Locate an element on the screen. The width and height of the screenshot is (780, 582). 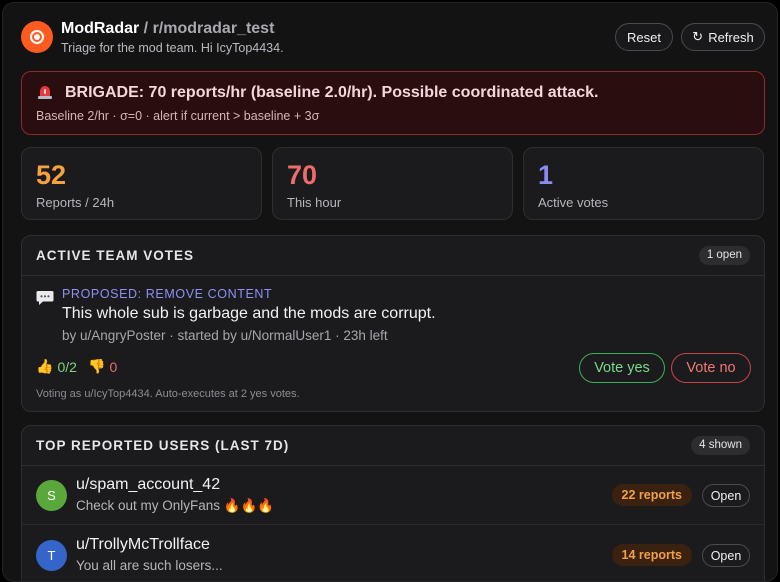
panel-header: ACTIVE TEAM VOTES 1 open is located at coordinates (393, 256).